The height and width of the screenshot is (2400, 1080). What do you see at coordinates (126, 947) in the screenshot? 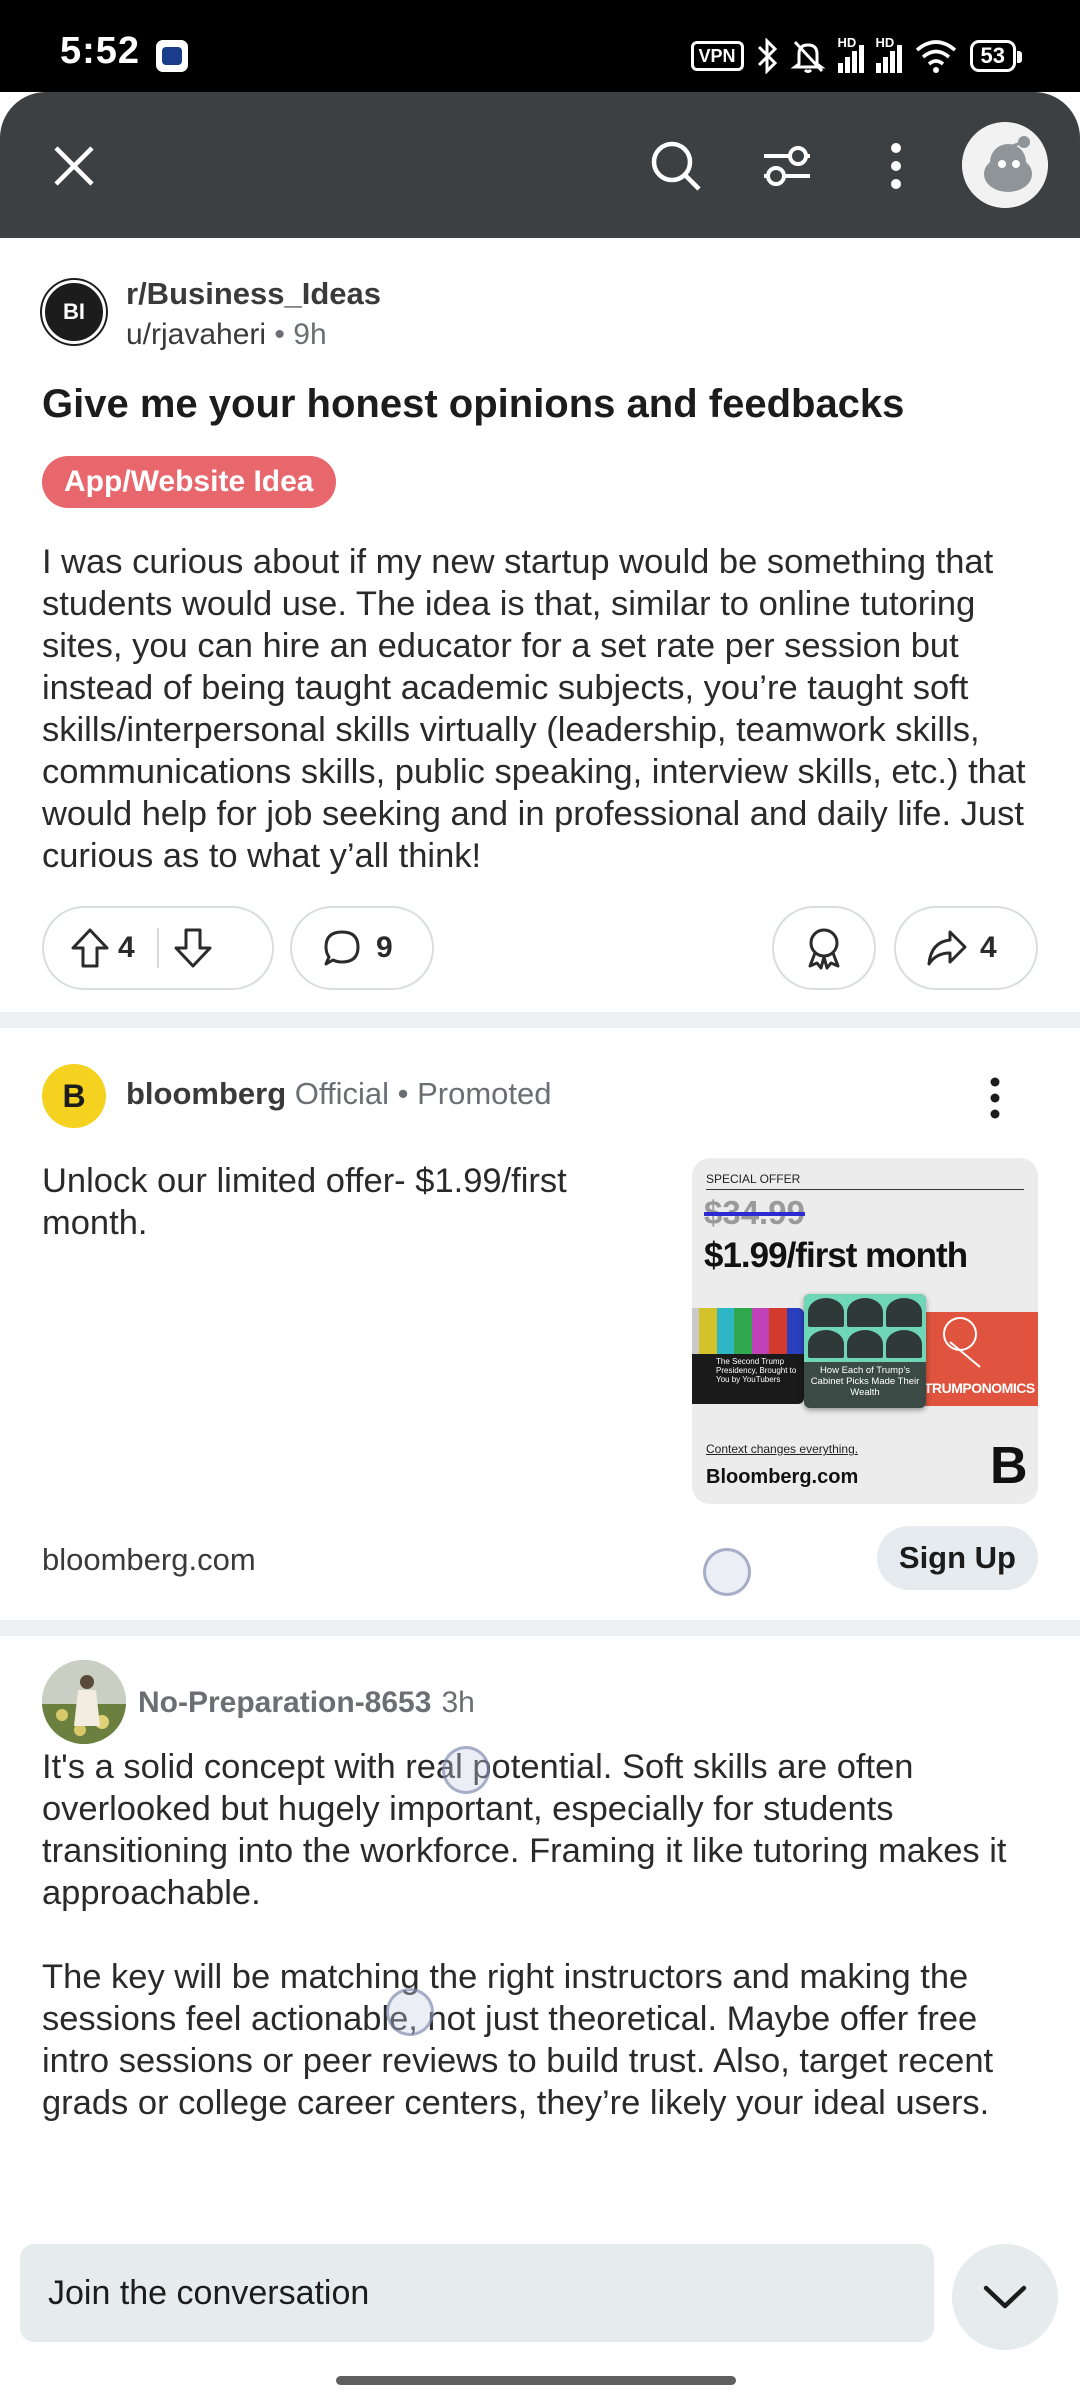
I see `vote-count: 4` at bounding box center [126, 947].